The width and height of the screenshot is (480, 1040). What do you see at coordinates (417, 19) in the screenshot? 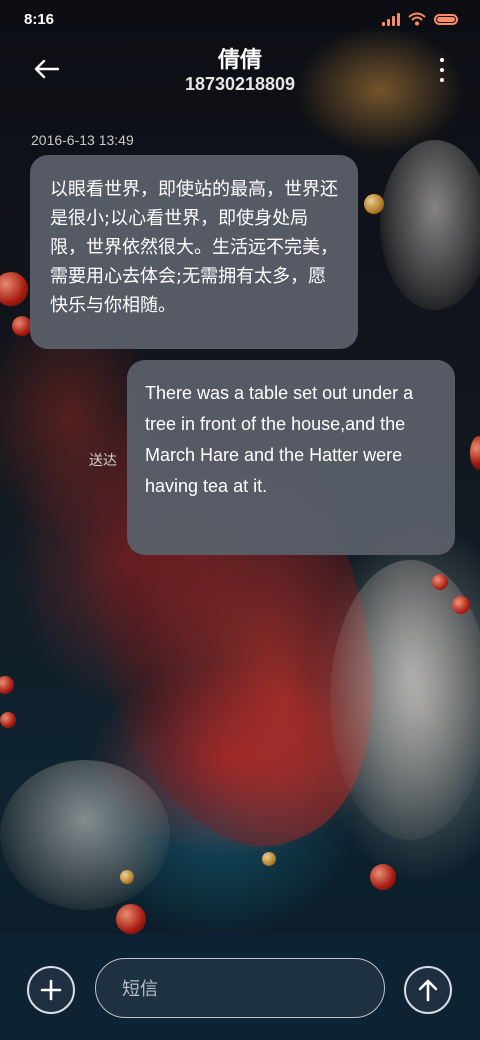
I see `wifi-icon` at bounding box center [417, 19].